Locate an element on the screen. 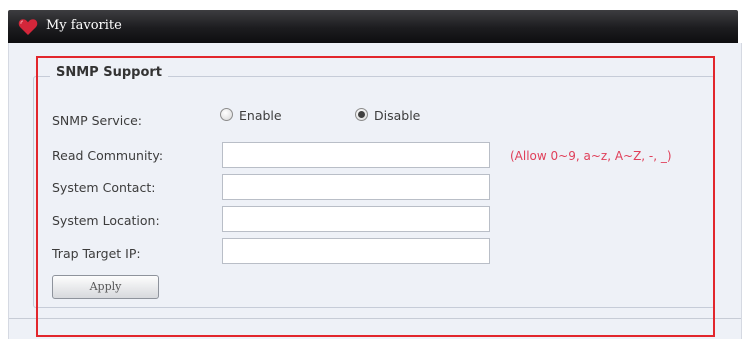 The image size is (748, 343). enable-radio-label: Enable is located at coordinates (260, 115).